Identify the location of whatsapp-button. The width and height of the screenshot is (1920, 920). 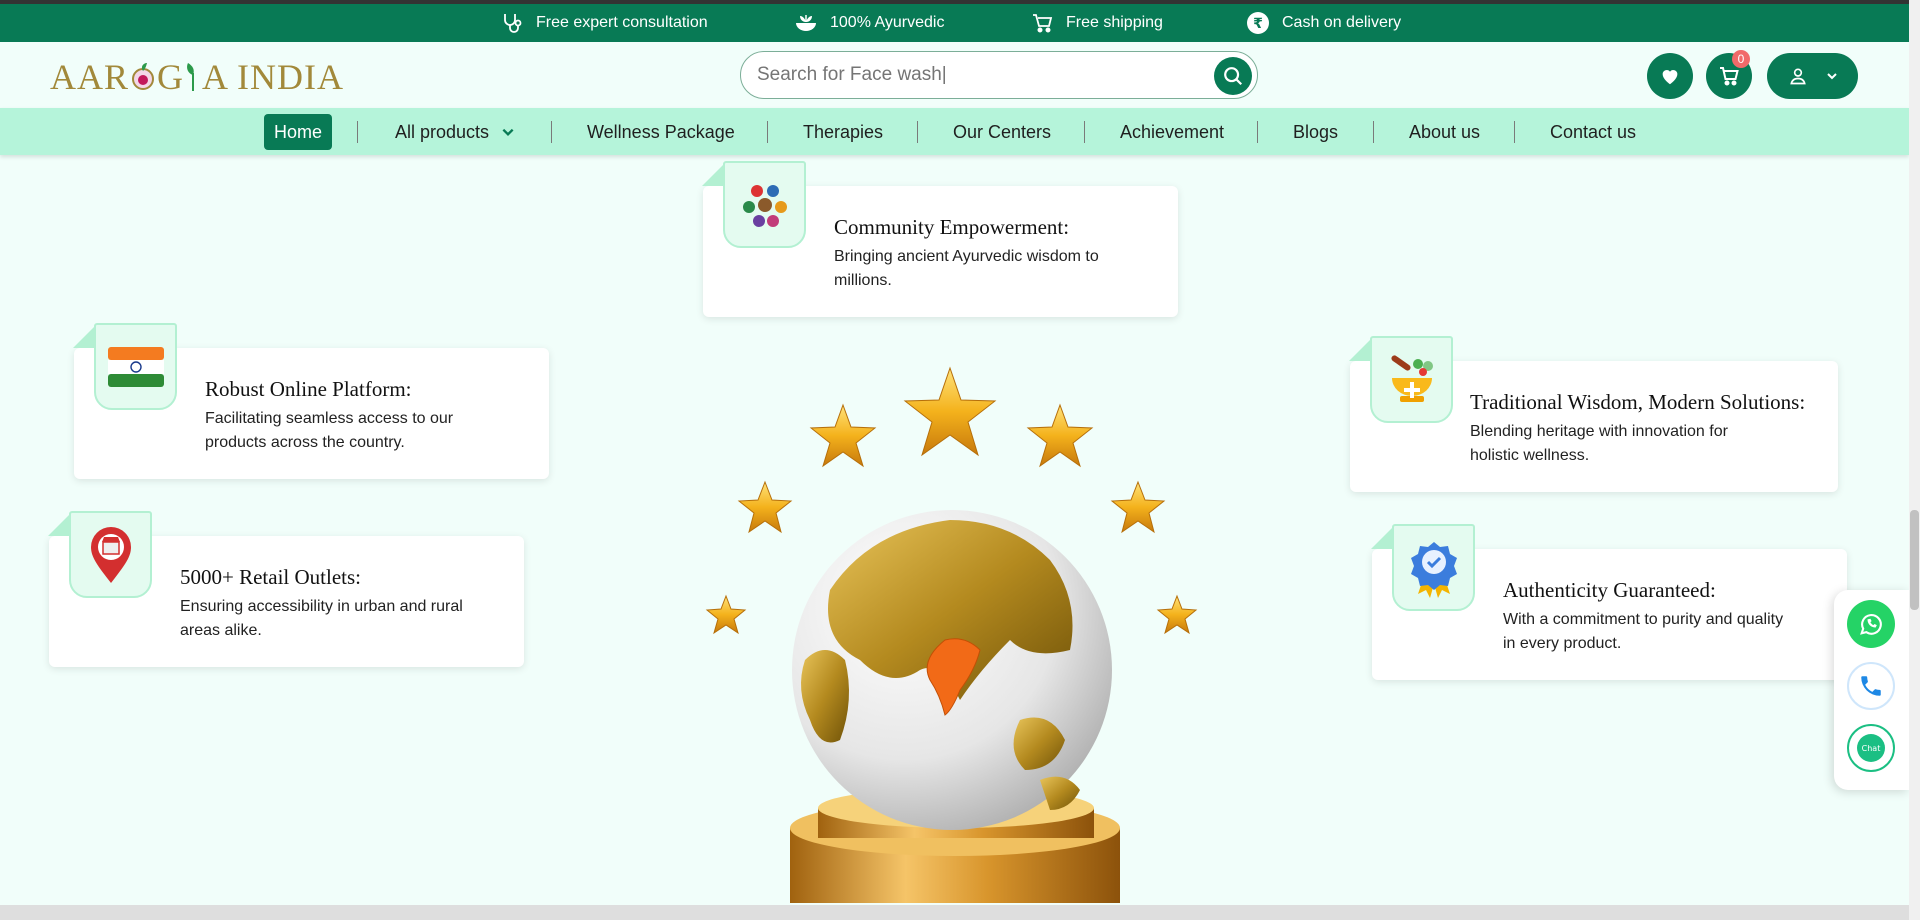
(1871, 624).